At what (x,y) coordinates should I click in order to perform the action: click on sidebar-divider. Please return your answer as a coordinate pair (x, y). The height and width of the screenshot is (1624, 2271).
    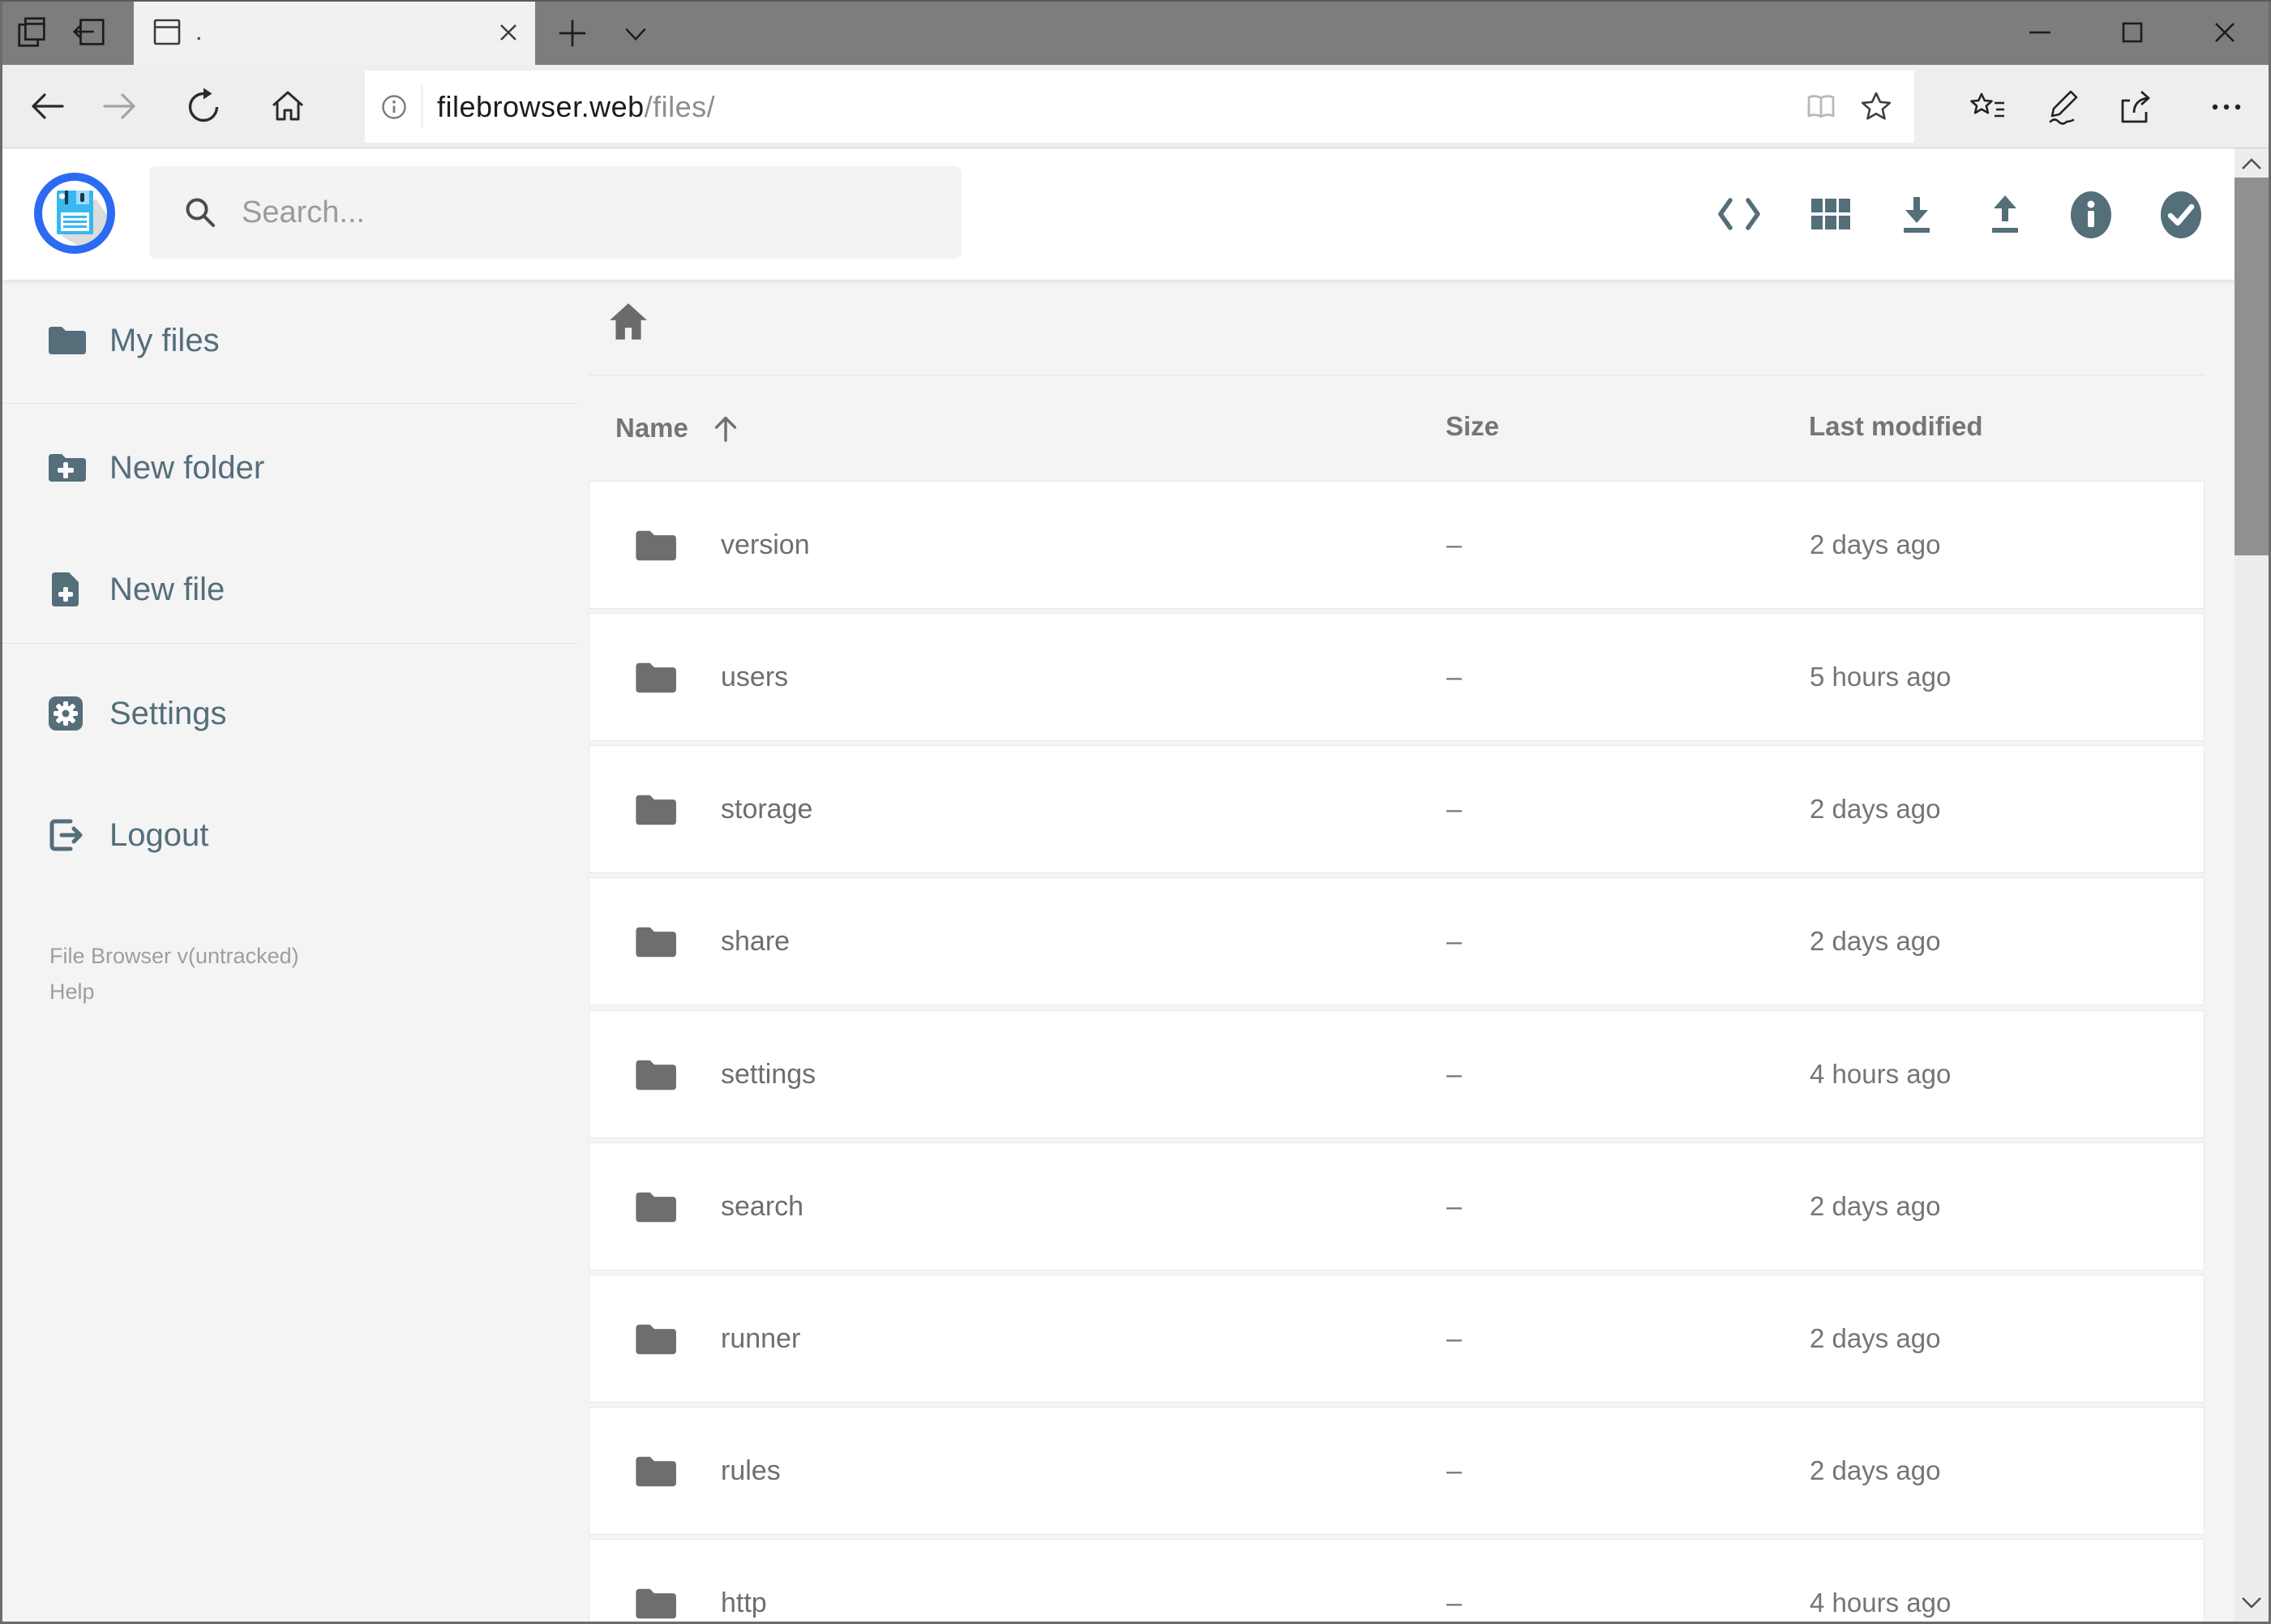
    Looking at the image, I should click on (290, 644).